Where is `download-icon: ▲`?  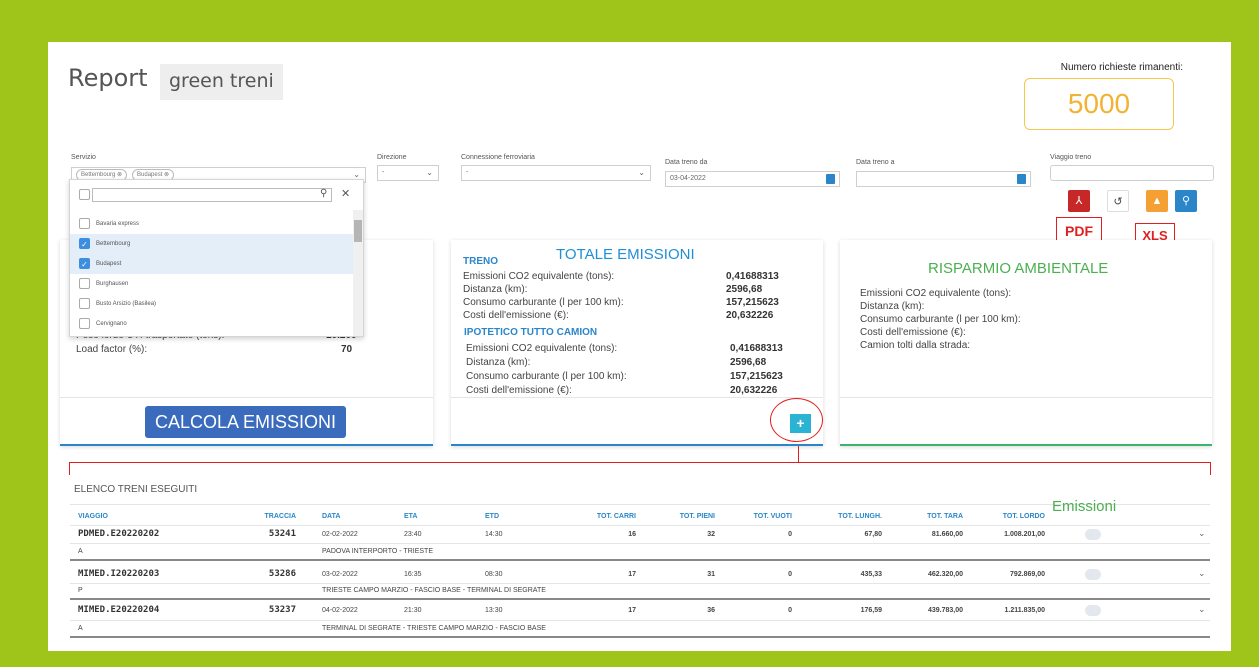
download-icon: ▲ is located at coordinates (1157, 201).